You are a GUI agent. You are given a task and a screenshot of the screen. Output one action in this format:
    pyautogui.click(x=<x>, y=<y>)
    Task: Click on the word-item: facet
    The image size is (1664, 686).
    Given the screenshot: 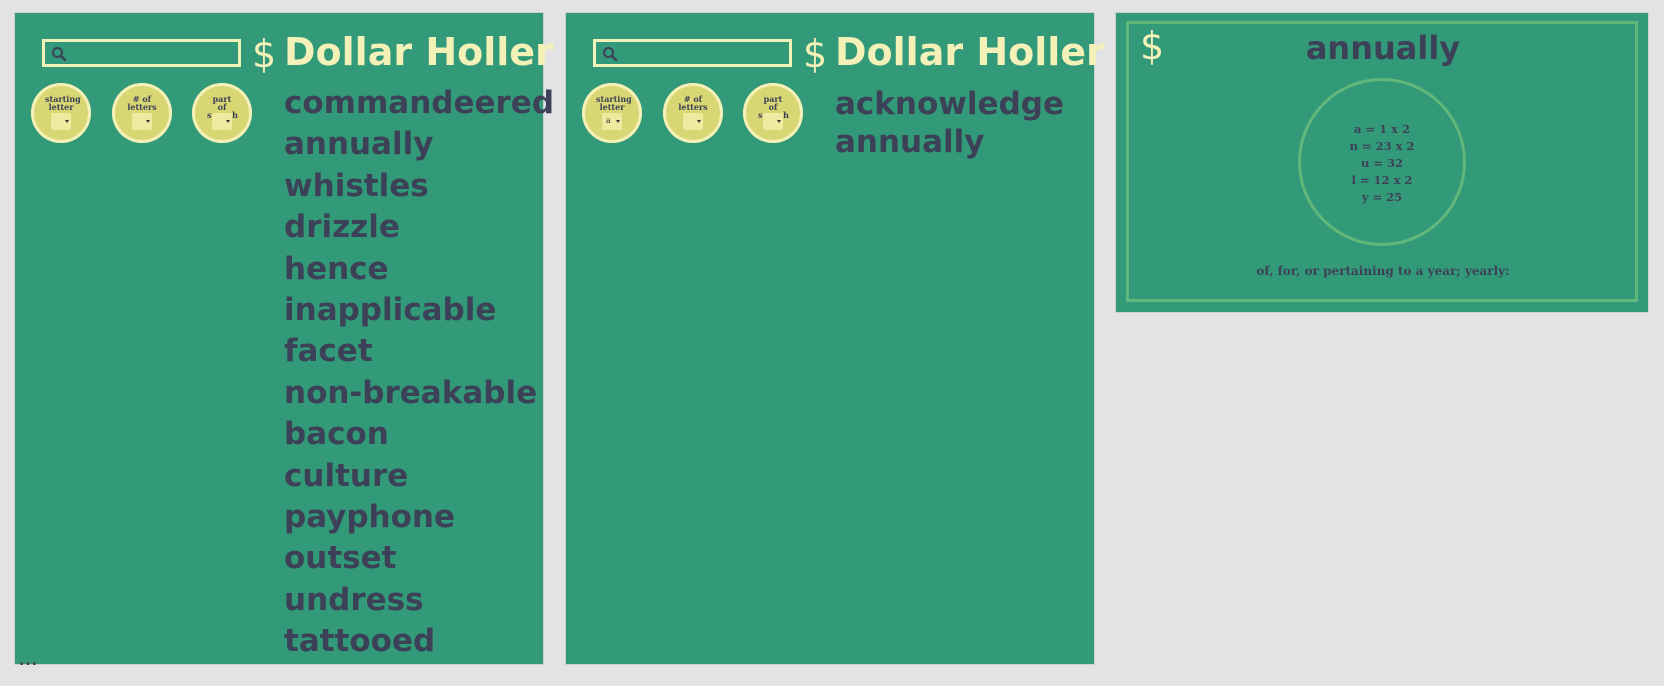 What is the action you would take?
    pyautogui.click(x=419, y=351)
    